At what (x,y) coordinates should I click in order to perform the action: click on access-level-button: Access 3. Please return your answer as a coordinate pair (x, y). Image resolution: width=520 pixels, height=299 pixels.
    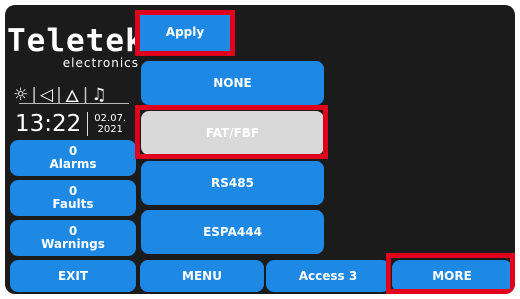
    Looking at the image, I should click on (328, 276).